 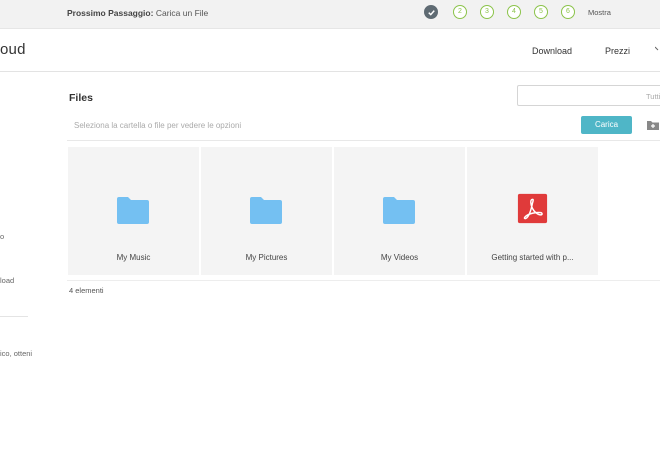 What do you see at coordinates (399, 257) in the screenshot?
I see `file-label: My Videos` at bounding box center [399, 257].